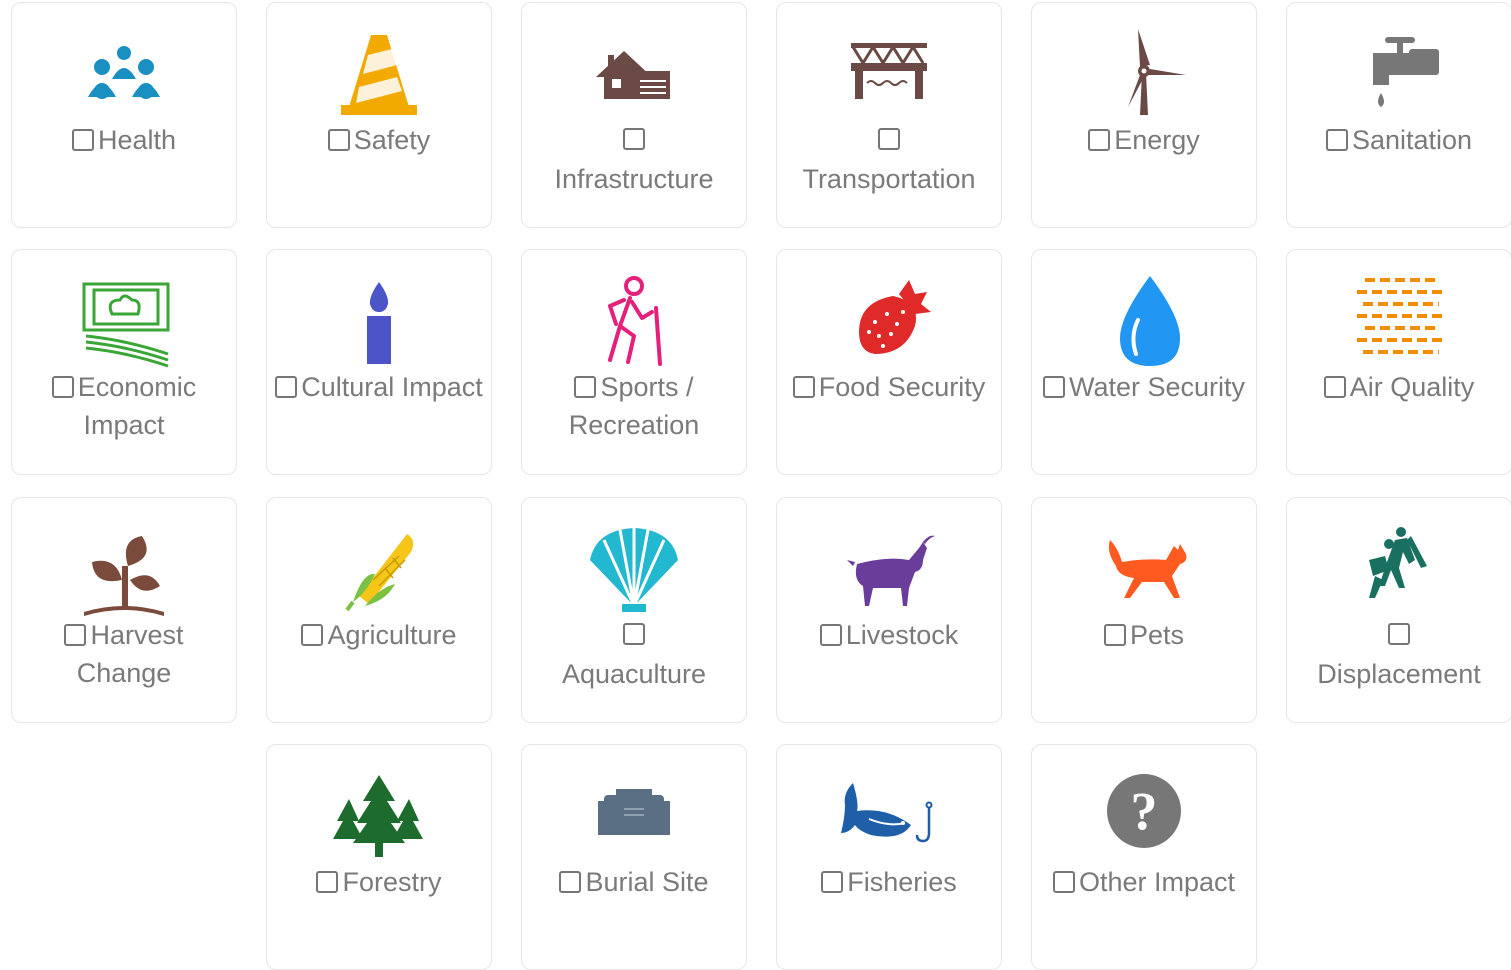  I want to click on category-card-air-quality: Air Quality, so click(1398, 362).